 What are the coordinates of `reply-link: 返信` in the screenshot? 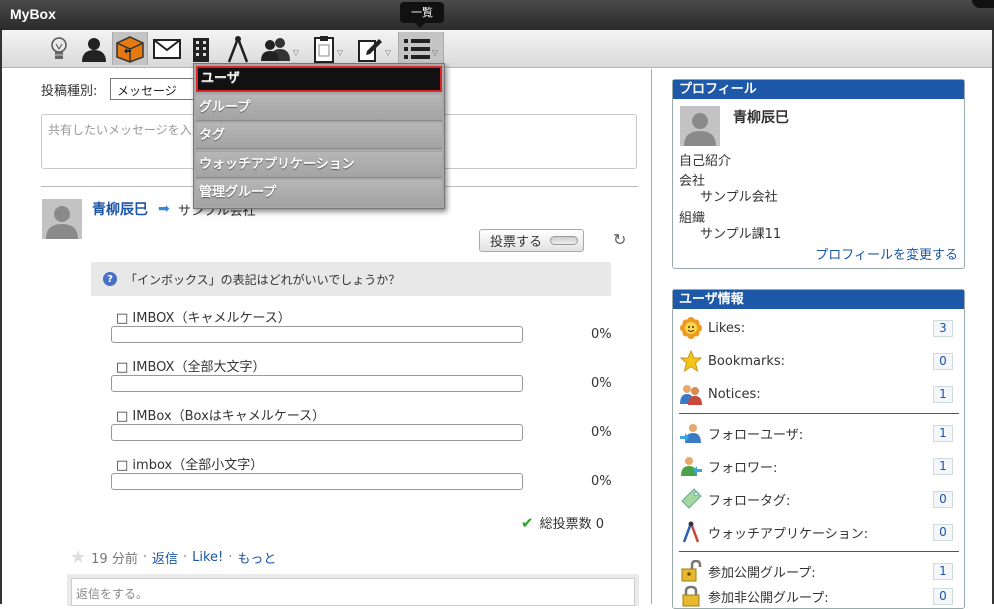 It's located at (165, 557).